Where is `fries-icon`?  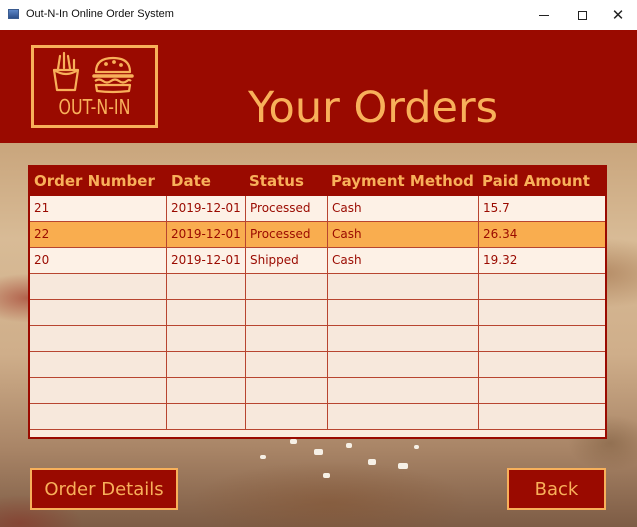 fries-icon is located at coordinates (66, 71).